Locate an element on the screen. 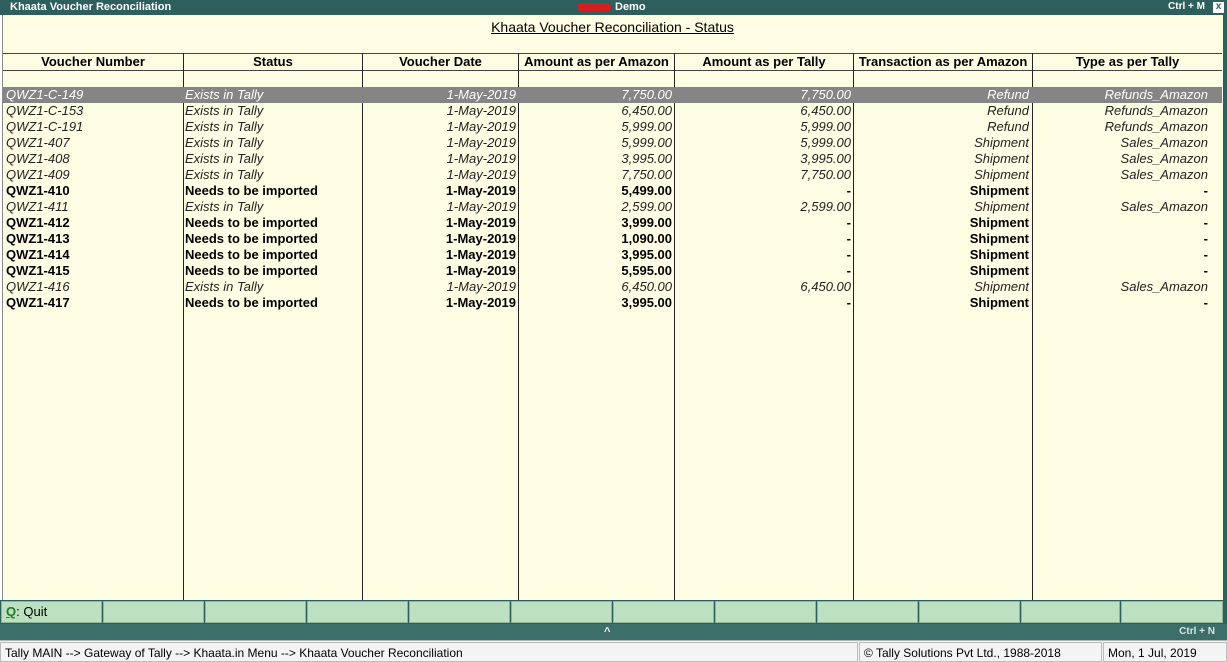 The width and height of the screenshot is (1227, 662). col-head-transaction-amazon: Transaction as per Amazon is located at coordinates (943, 62).